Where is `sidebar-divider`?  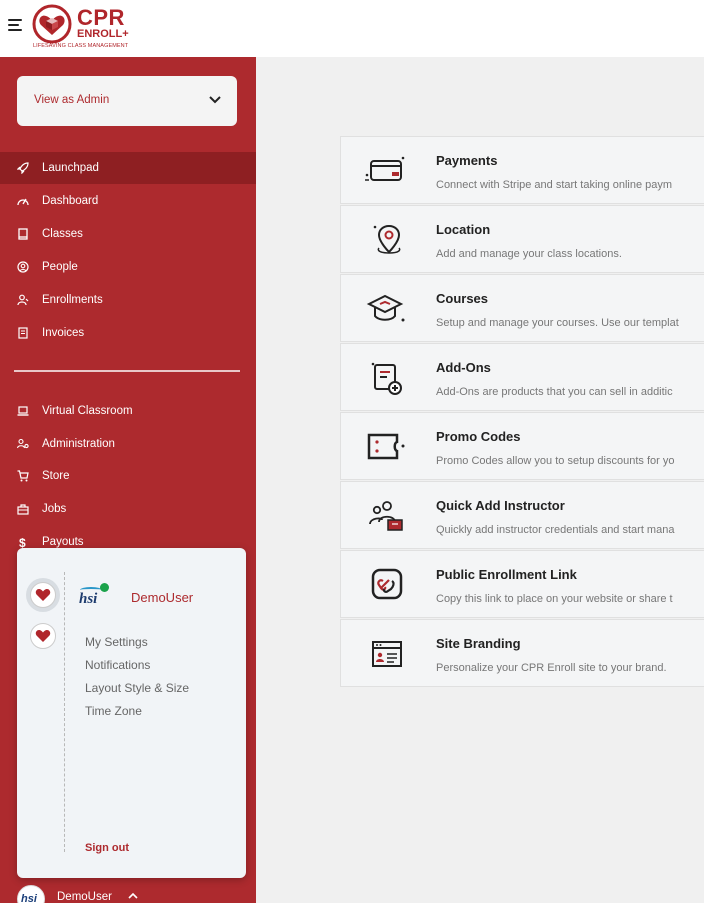
sidebar-divider is located at coordinates (127, 371).